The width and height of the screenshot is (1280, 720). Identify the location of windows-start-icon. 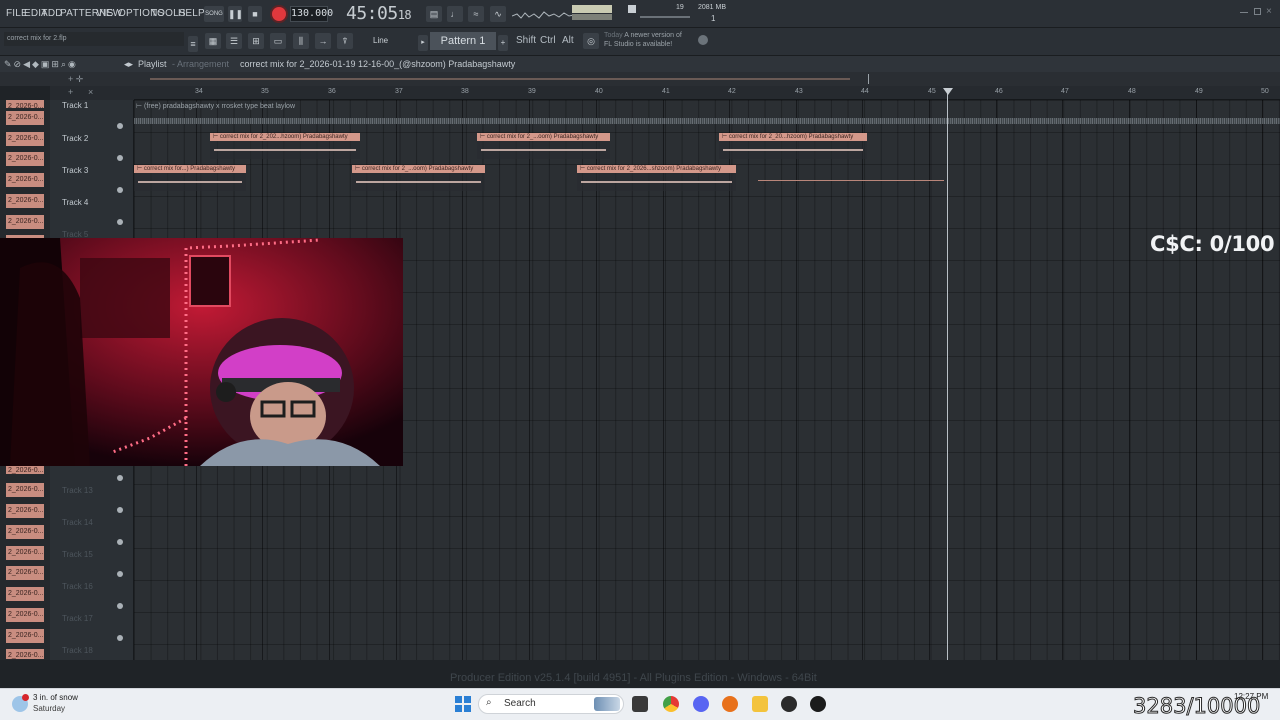
(463, 704).